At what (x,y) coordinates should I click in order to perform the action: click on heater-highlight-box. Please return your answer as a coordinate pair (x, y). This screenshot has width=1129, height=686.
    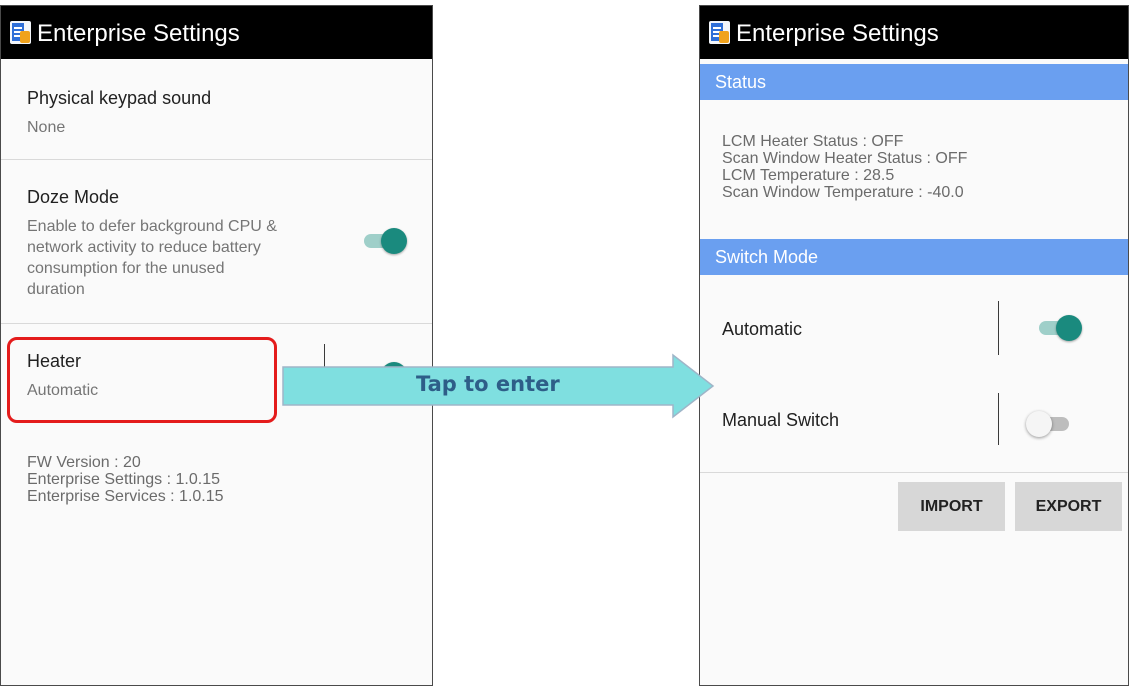
    Looking at the image, I should click on (142, 380).